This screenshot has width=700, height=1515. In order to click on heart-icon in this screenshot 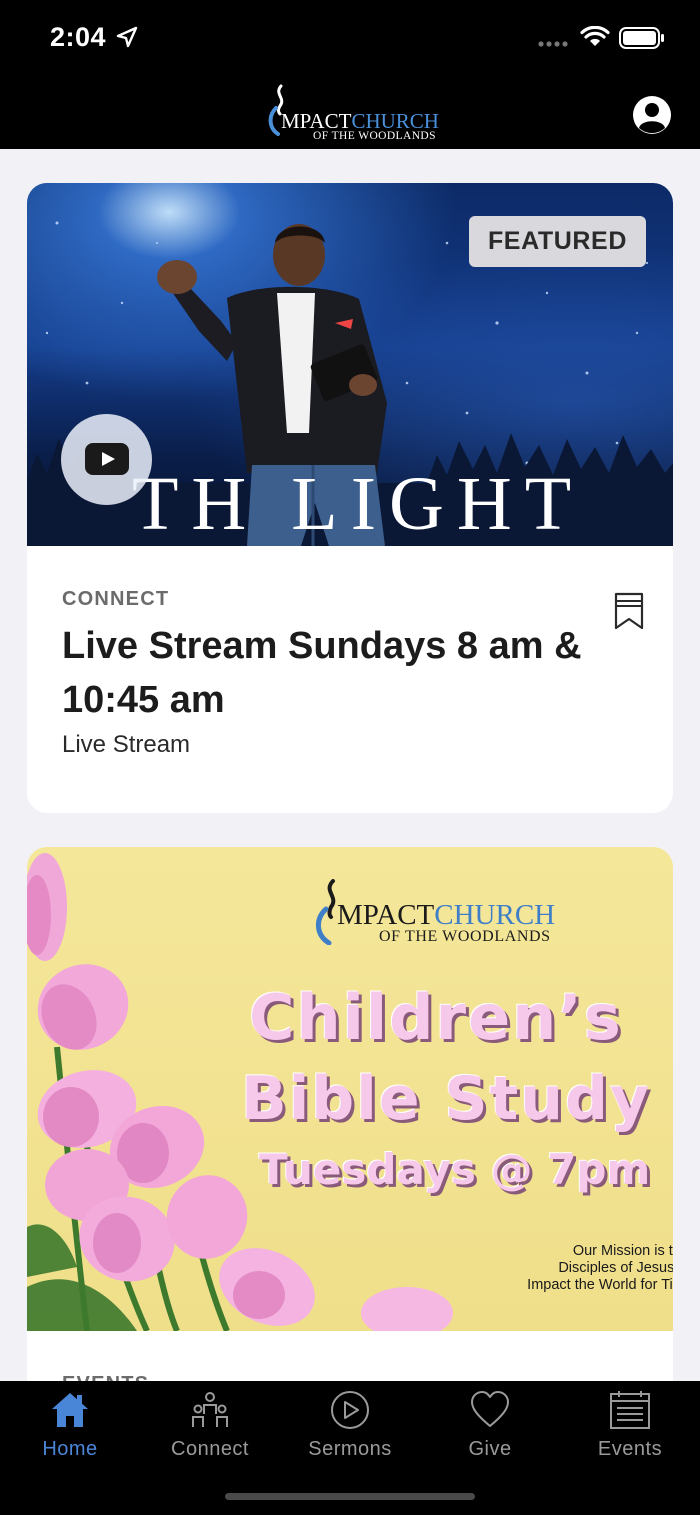, I will do `click(490, 1409)`.